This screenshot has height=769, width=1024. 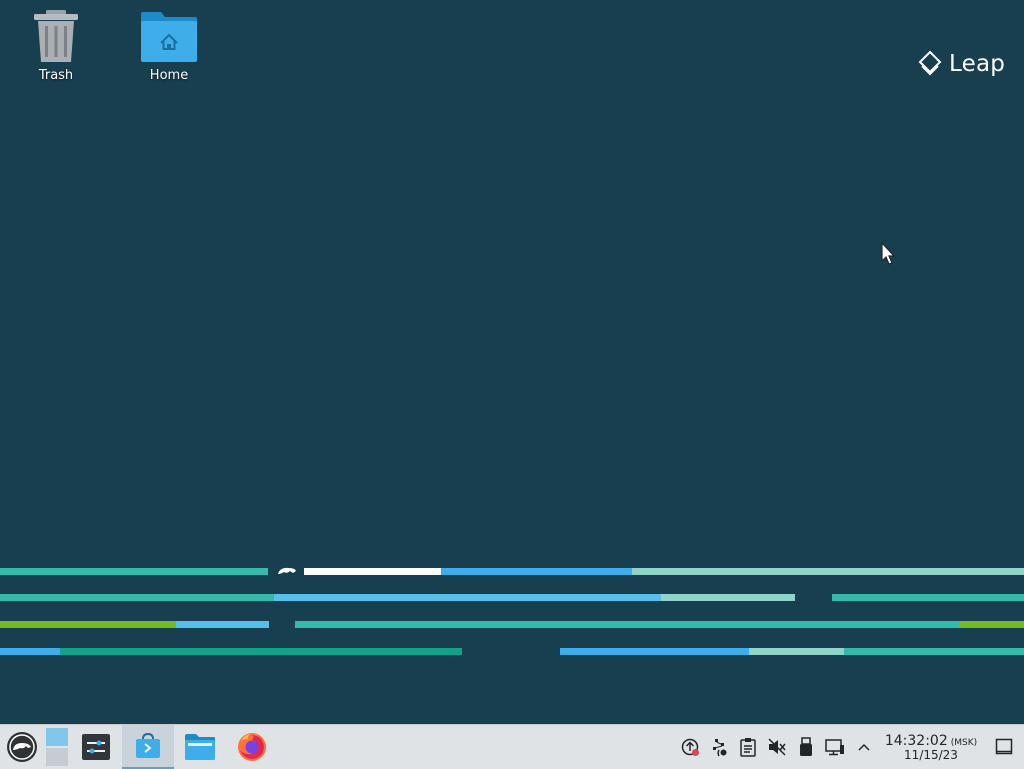 I want to click on display-icon, so click(x=834, y=747).